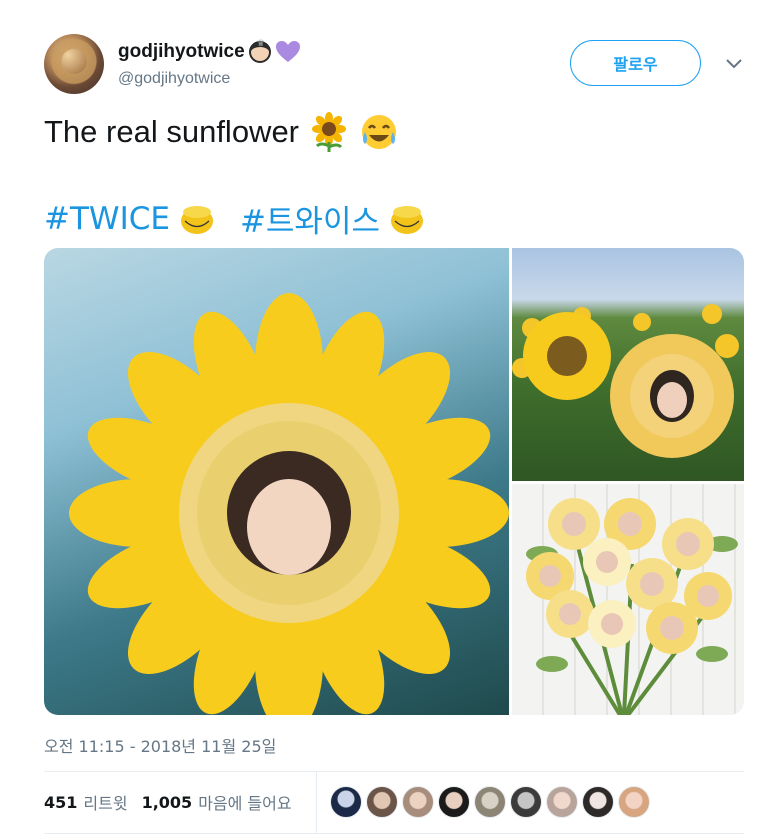  I want to click on display-name: godjihyotwice, so click(181, 52).